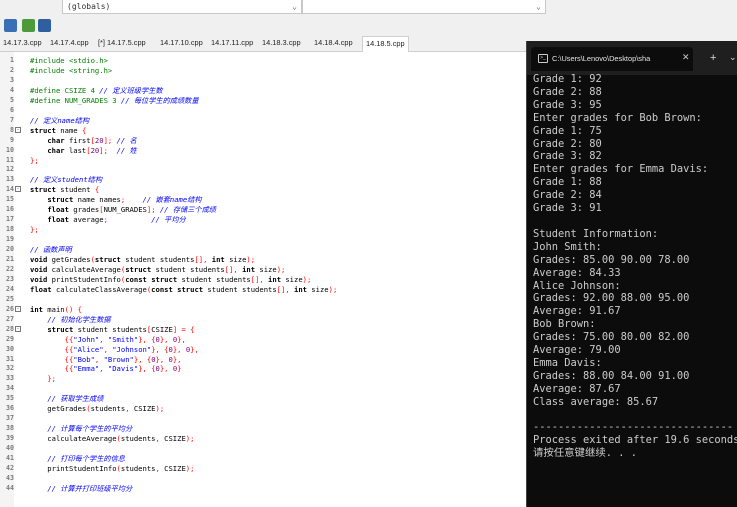  What do you see at coordinates (125, 339) in the screenshot?
I see `code-text: {{"John", "Smith"}, {0}, 0},` at bounding box center [125, 339].